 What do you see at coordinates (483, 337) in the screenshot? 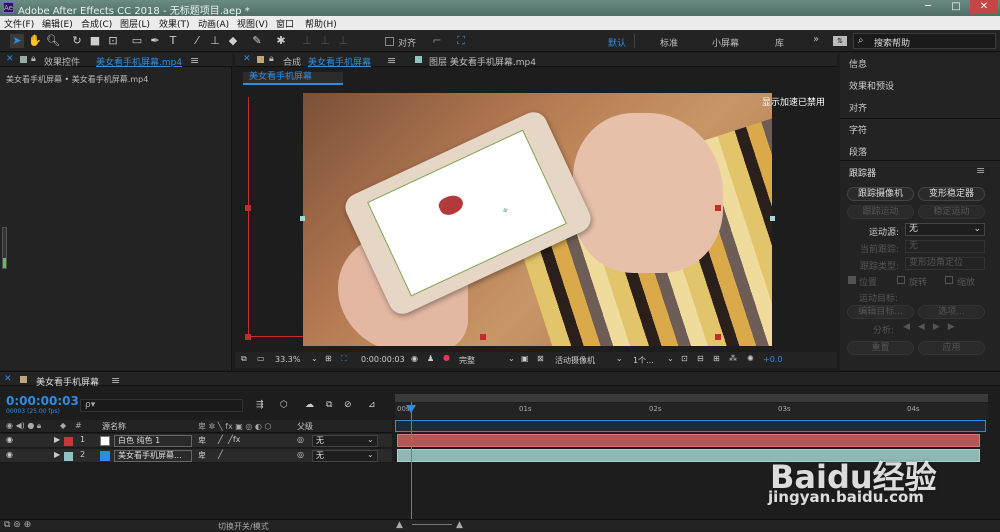
I see `layer-handle-bottom` at bounding box center [483, 337].